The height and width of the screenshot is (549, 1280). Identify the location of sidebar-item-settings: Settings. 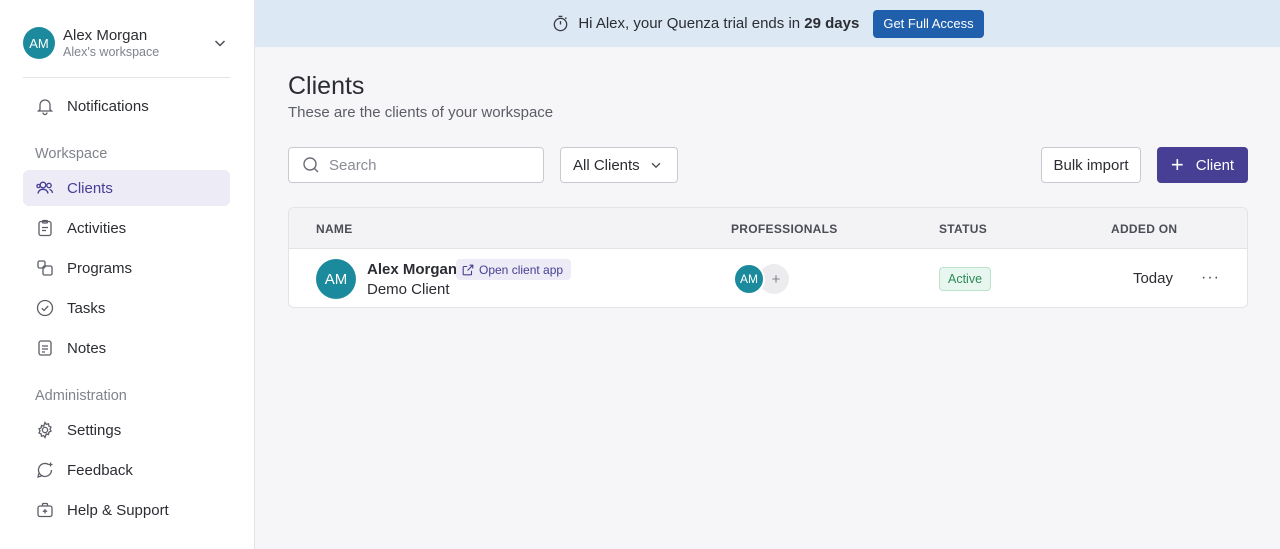
(126, 430).